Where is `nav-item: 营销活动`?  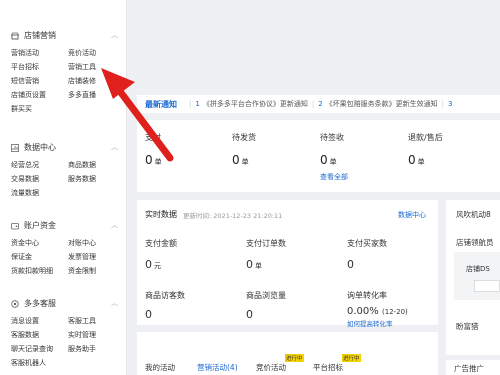
nav-item: 营销活动 is located at coordinates (32, 53).